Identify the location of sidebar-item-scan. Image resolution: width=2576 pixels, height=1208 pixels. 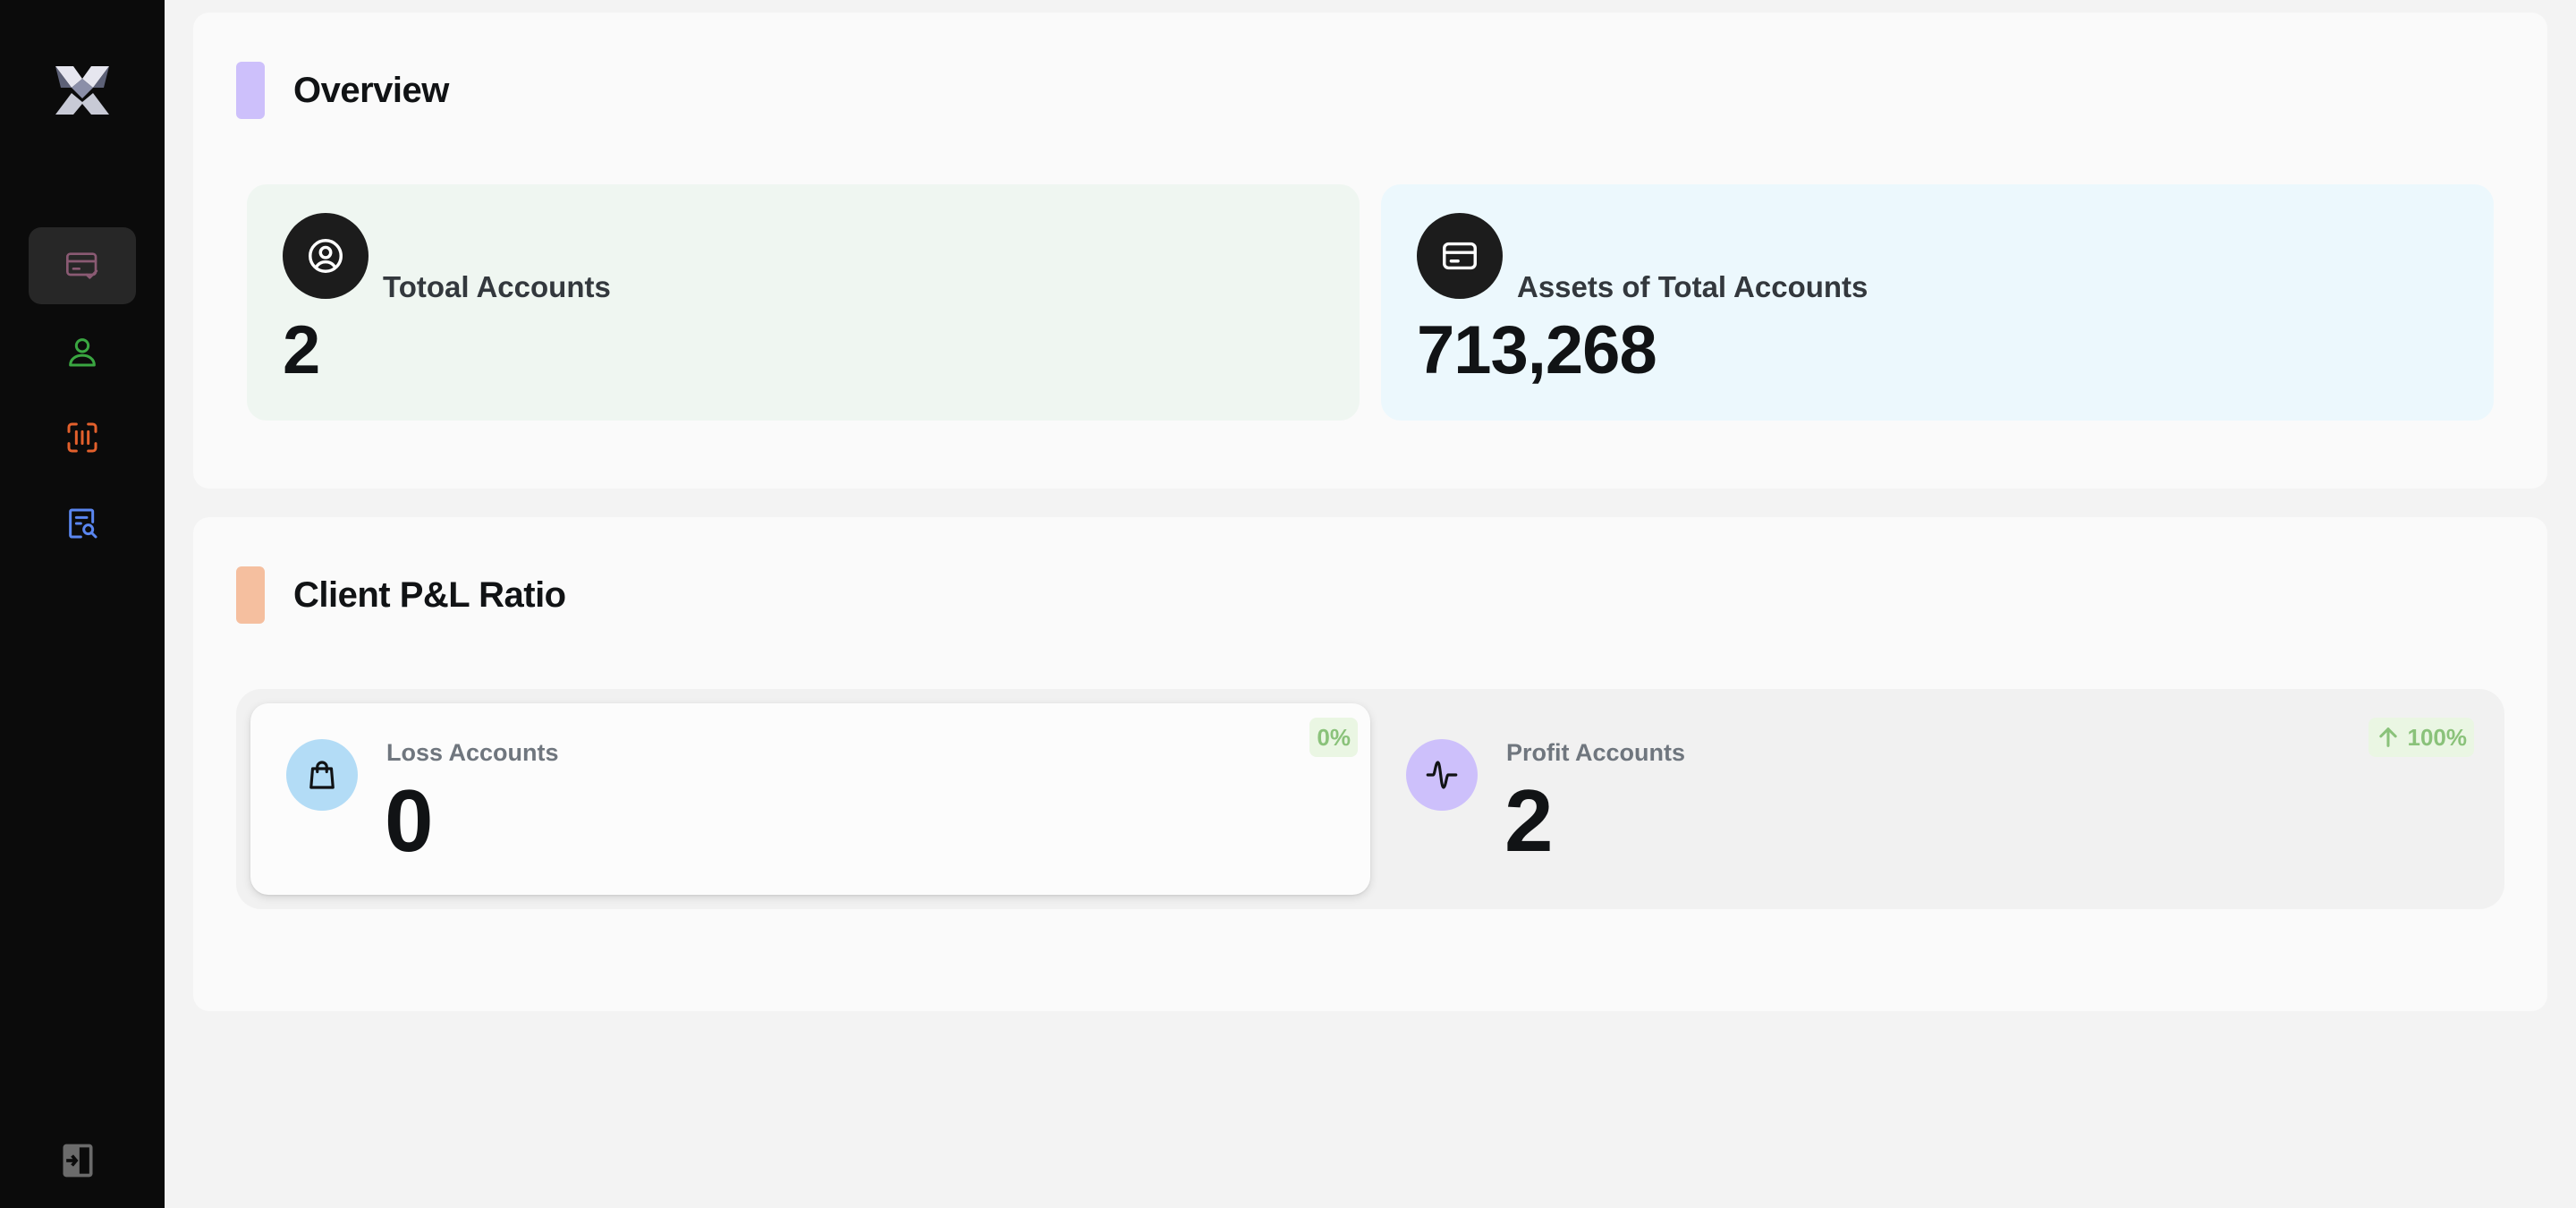
(82, 437).